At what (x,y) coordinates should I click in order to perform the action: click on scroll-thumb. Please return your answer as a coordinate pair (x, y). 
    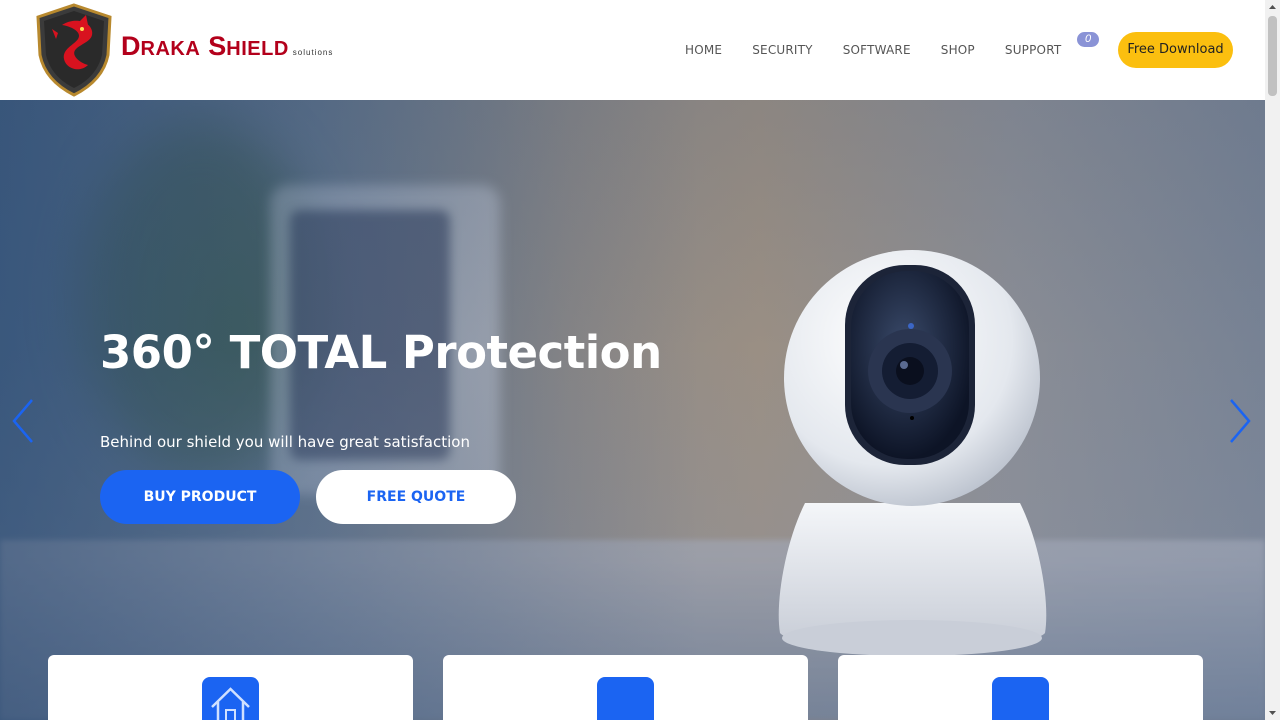
    Looking at the image, I should click on (1272, 56).